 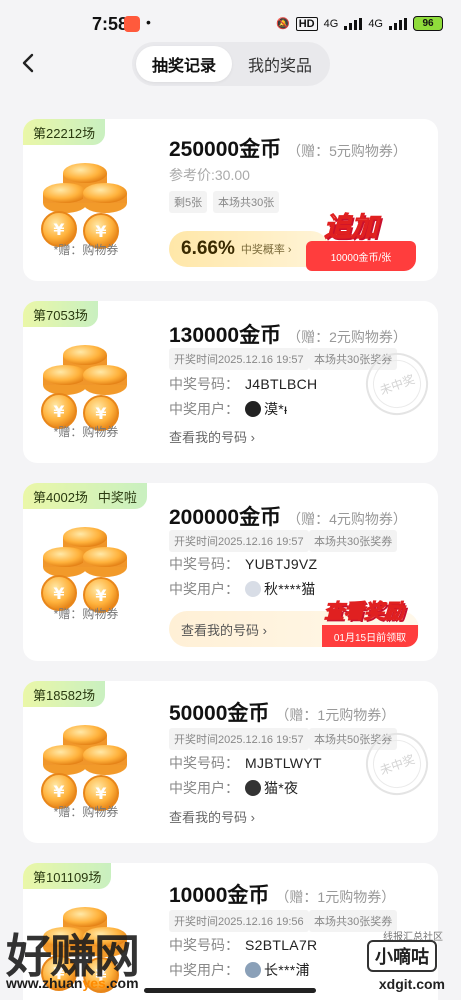 What do you see at coordinates (219, 895) in the screenshot?
I see `prize-amount: 10000金币` at bounding box center [219, 895].